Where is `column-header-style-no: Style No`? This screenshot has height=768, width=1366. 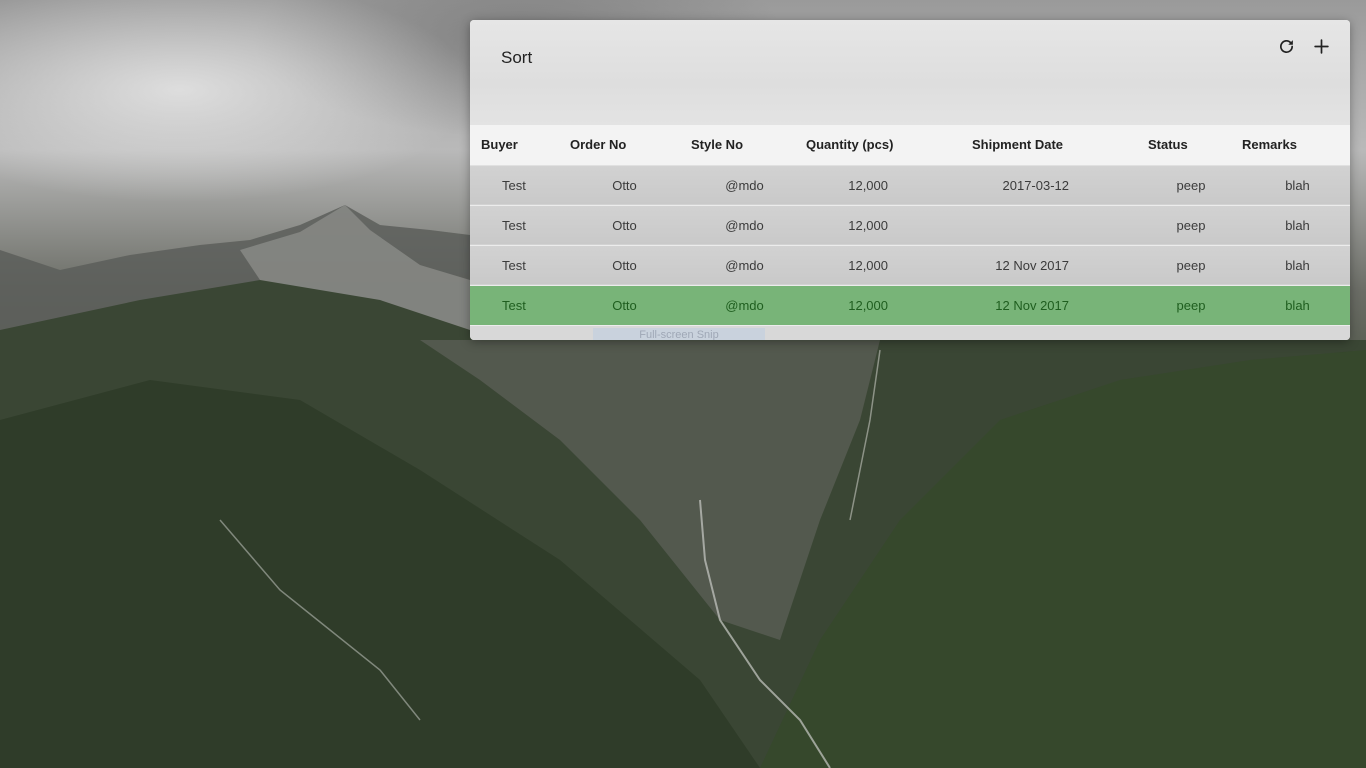 column-header-style-no: Style No is located at coordinates (737, 145).